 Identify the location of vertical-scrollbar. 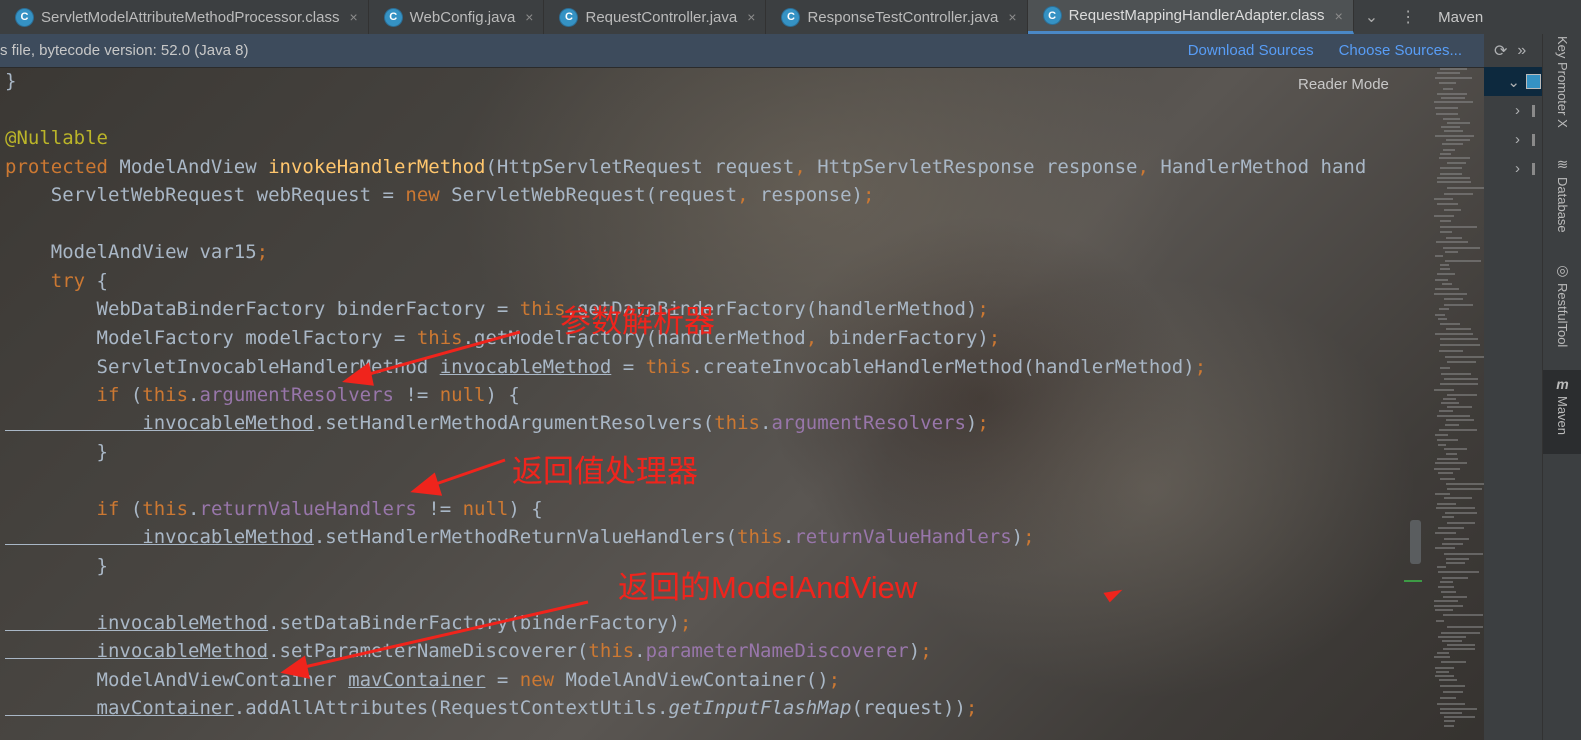
(1415, 542).